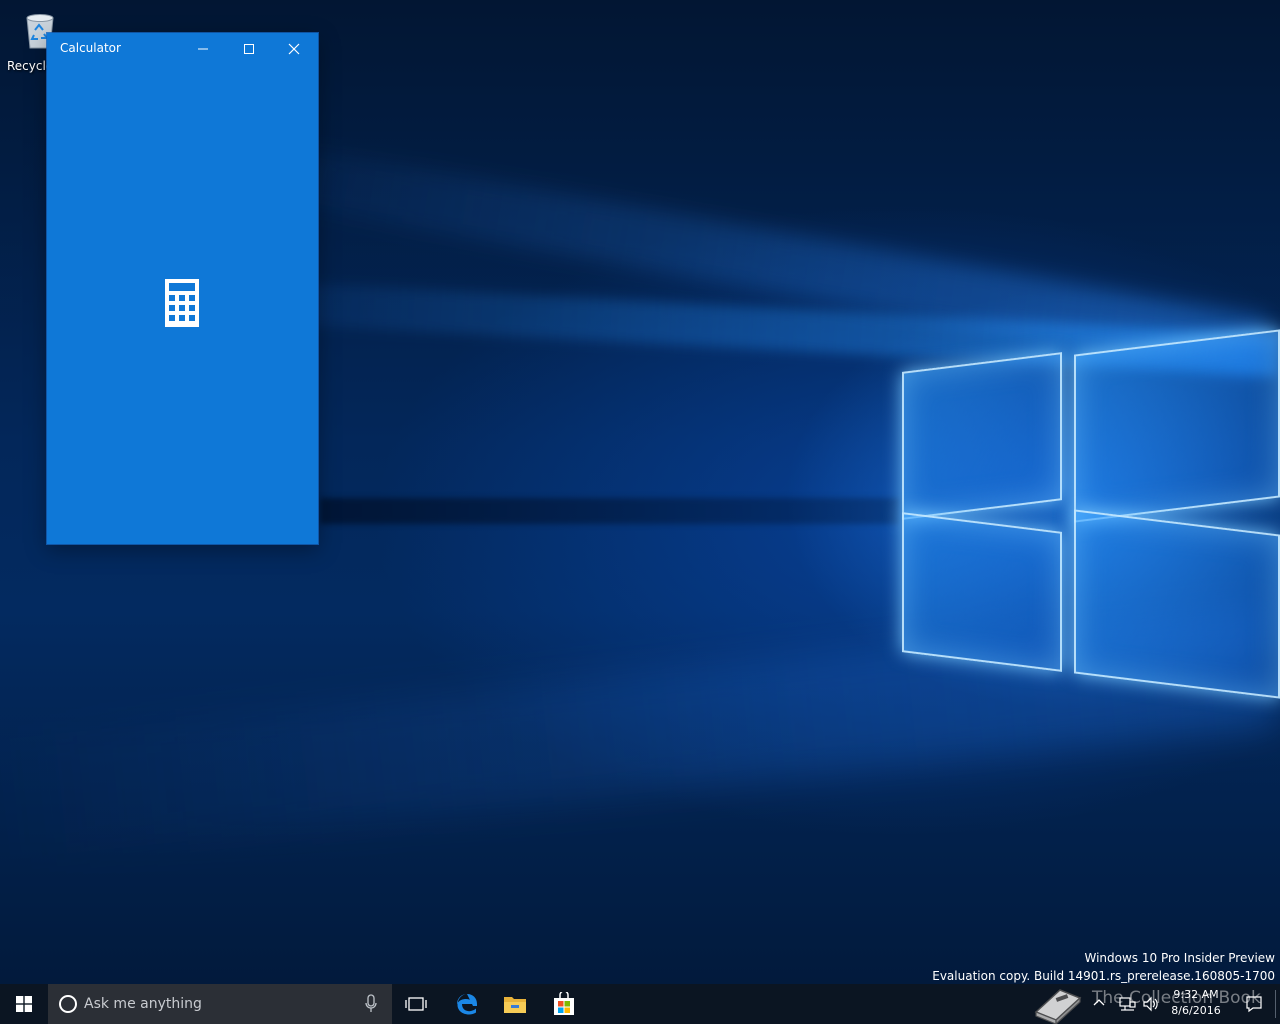  I want to click on file-explorer-button, so click(515, 1004).